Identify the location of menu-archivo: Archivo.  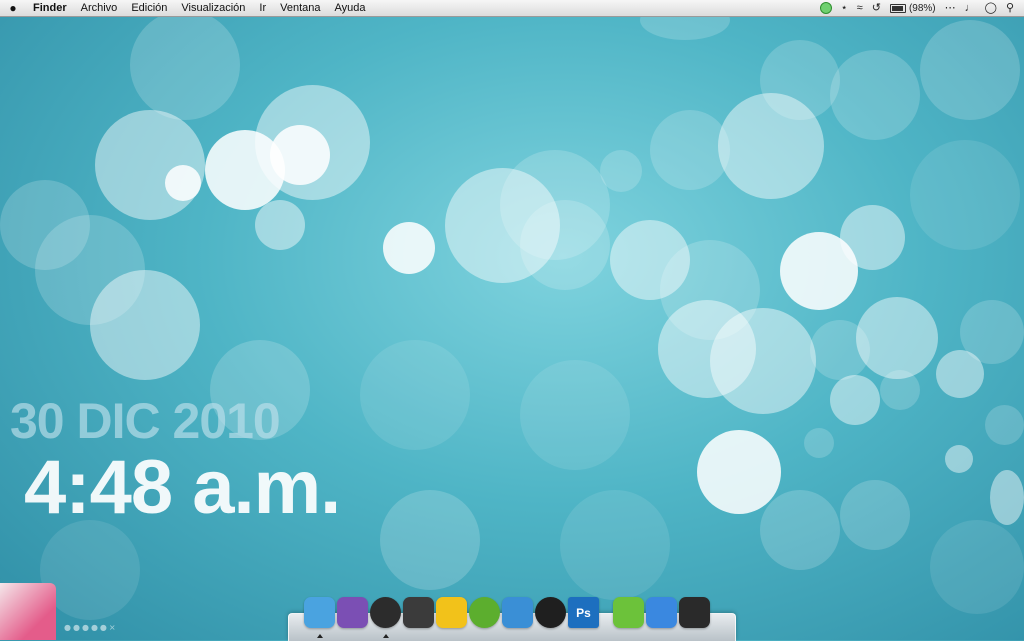
(99, 8).